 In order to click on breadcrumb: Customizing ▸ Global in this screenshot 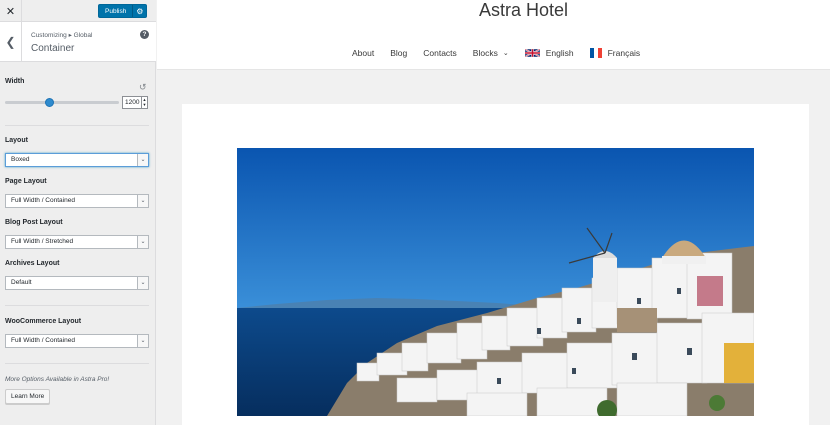, I will do `click(62, 35)`.